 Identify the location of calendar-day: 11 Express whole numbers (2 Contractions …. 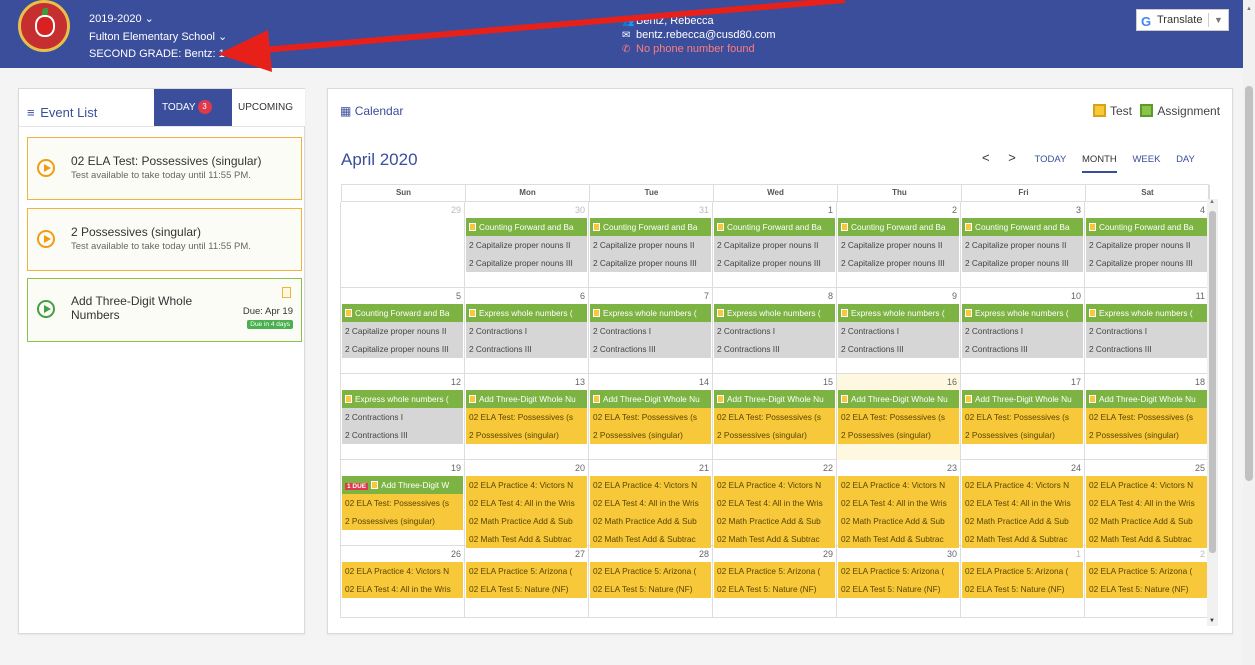
(1146, 331).